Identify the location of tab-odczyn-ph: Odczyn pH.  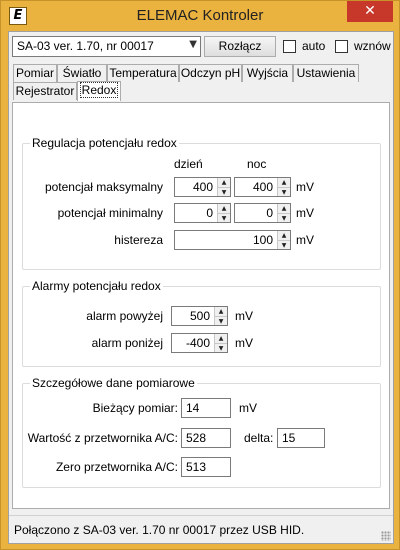
(210, 73).